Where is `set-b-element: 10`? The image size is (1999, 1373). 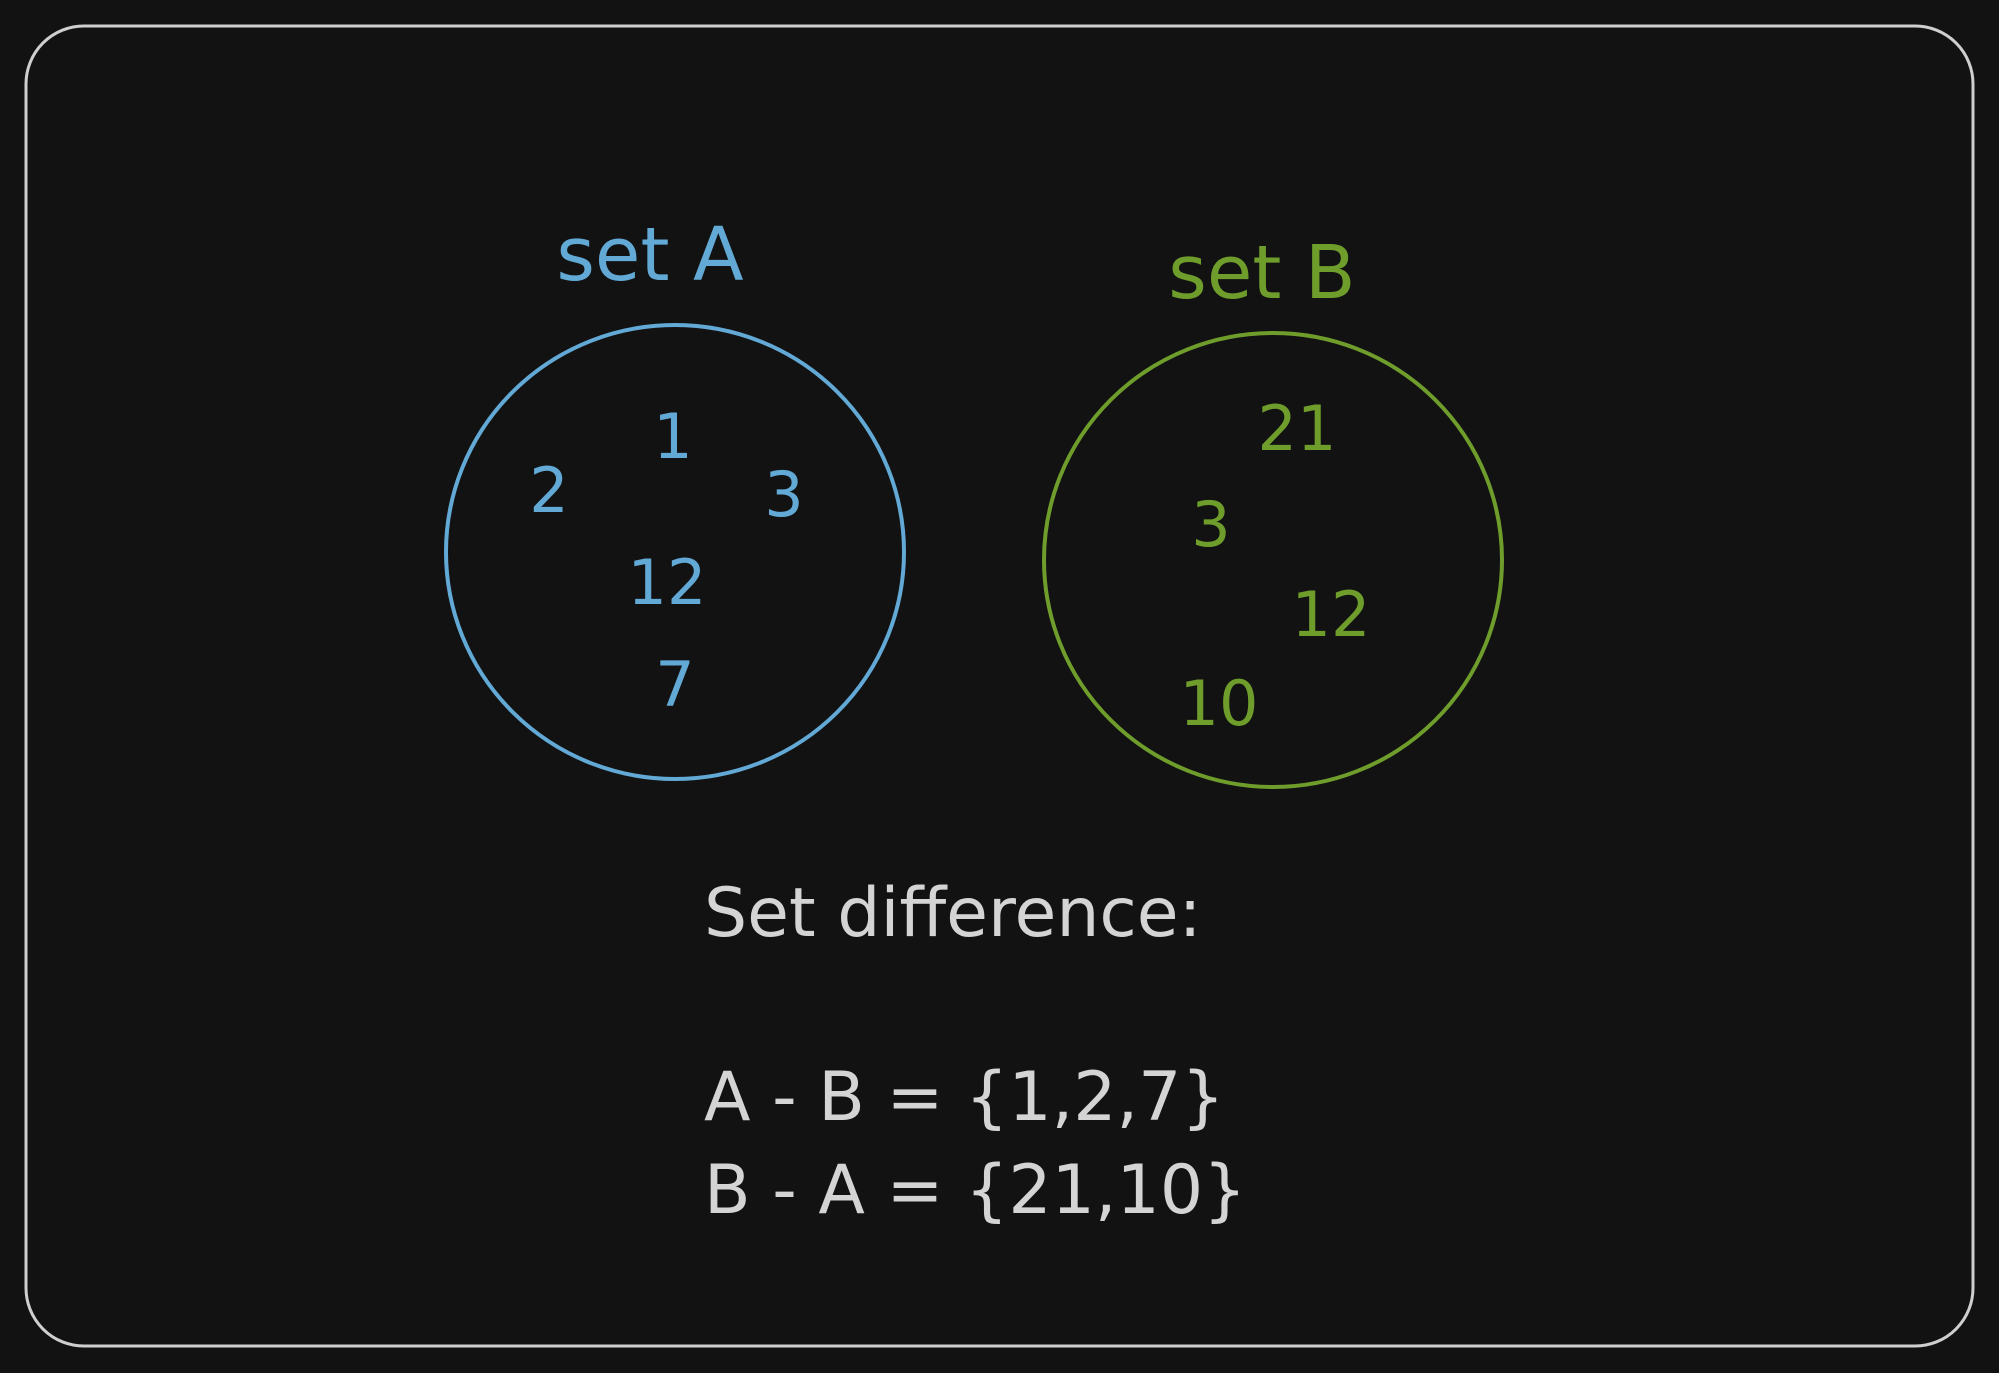
set-b-element: 10 is located at coordinates (1219, 703).